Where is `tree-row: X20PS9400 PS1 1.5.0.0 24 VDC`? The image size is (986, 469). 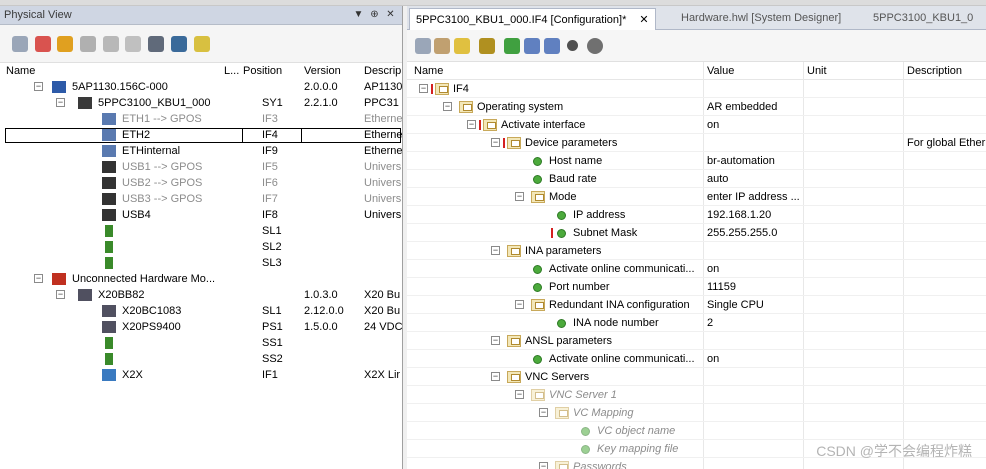 tree-row: X20PS9400 PS1 1.5.0.0 24 VDC is located at coordinates (201, 327).